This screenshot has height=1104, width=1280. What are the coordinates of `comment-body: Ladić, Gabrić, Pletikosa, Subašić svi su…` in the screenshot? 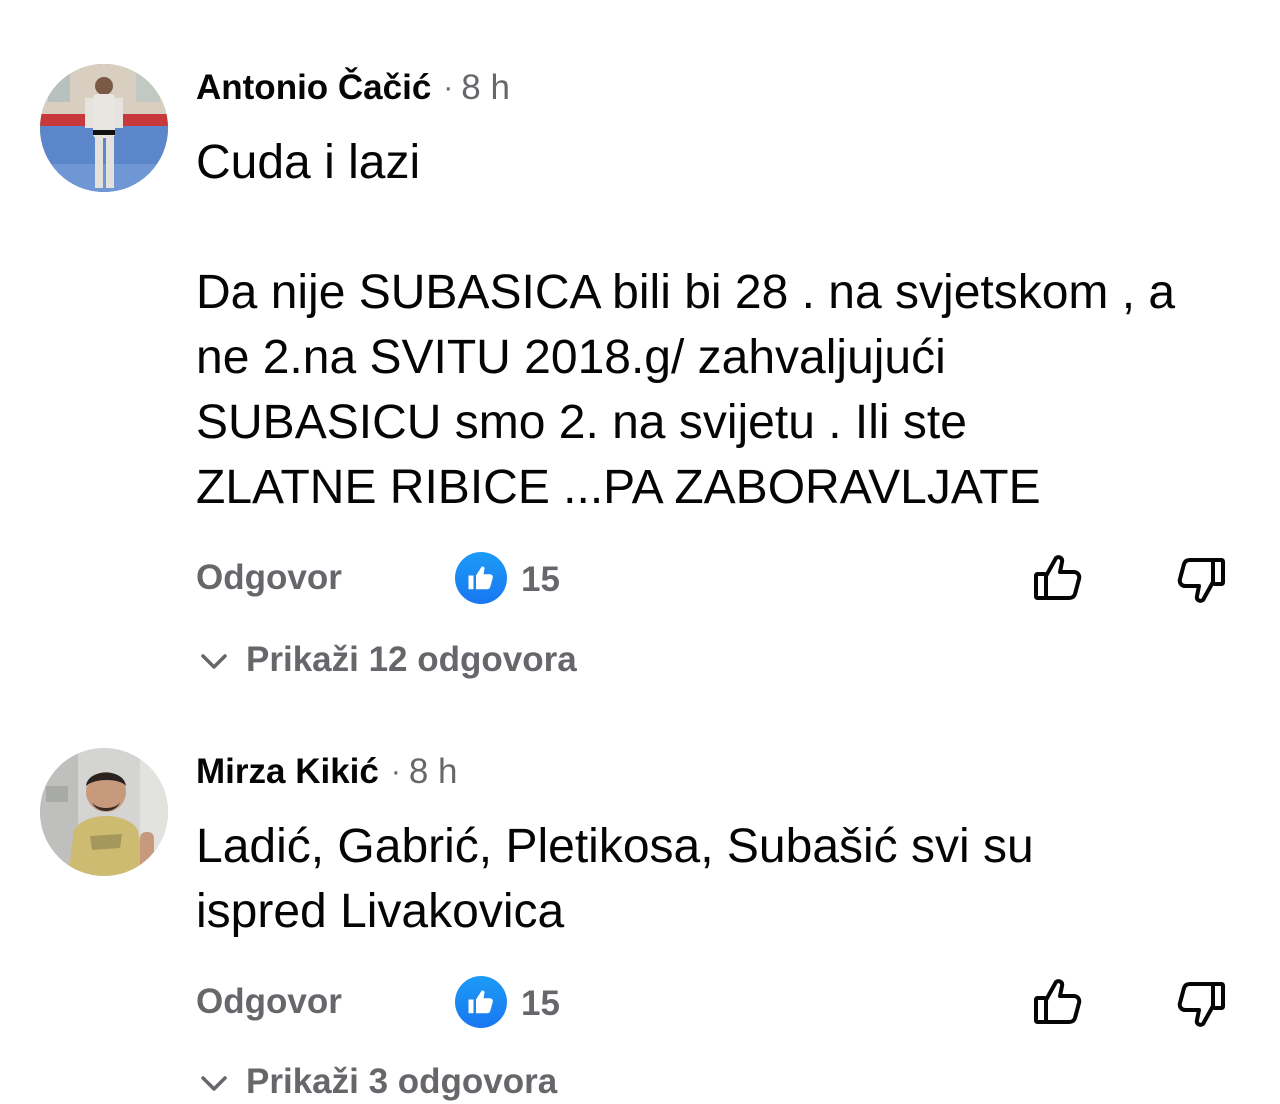 It's located at (731, 879).